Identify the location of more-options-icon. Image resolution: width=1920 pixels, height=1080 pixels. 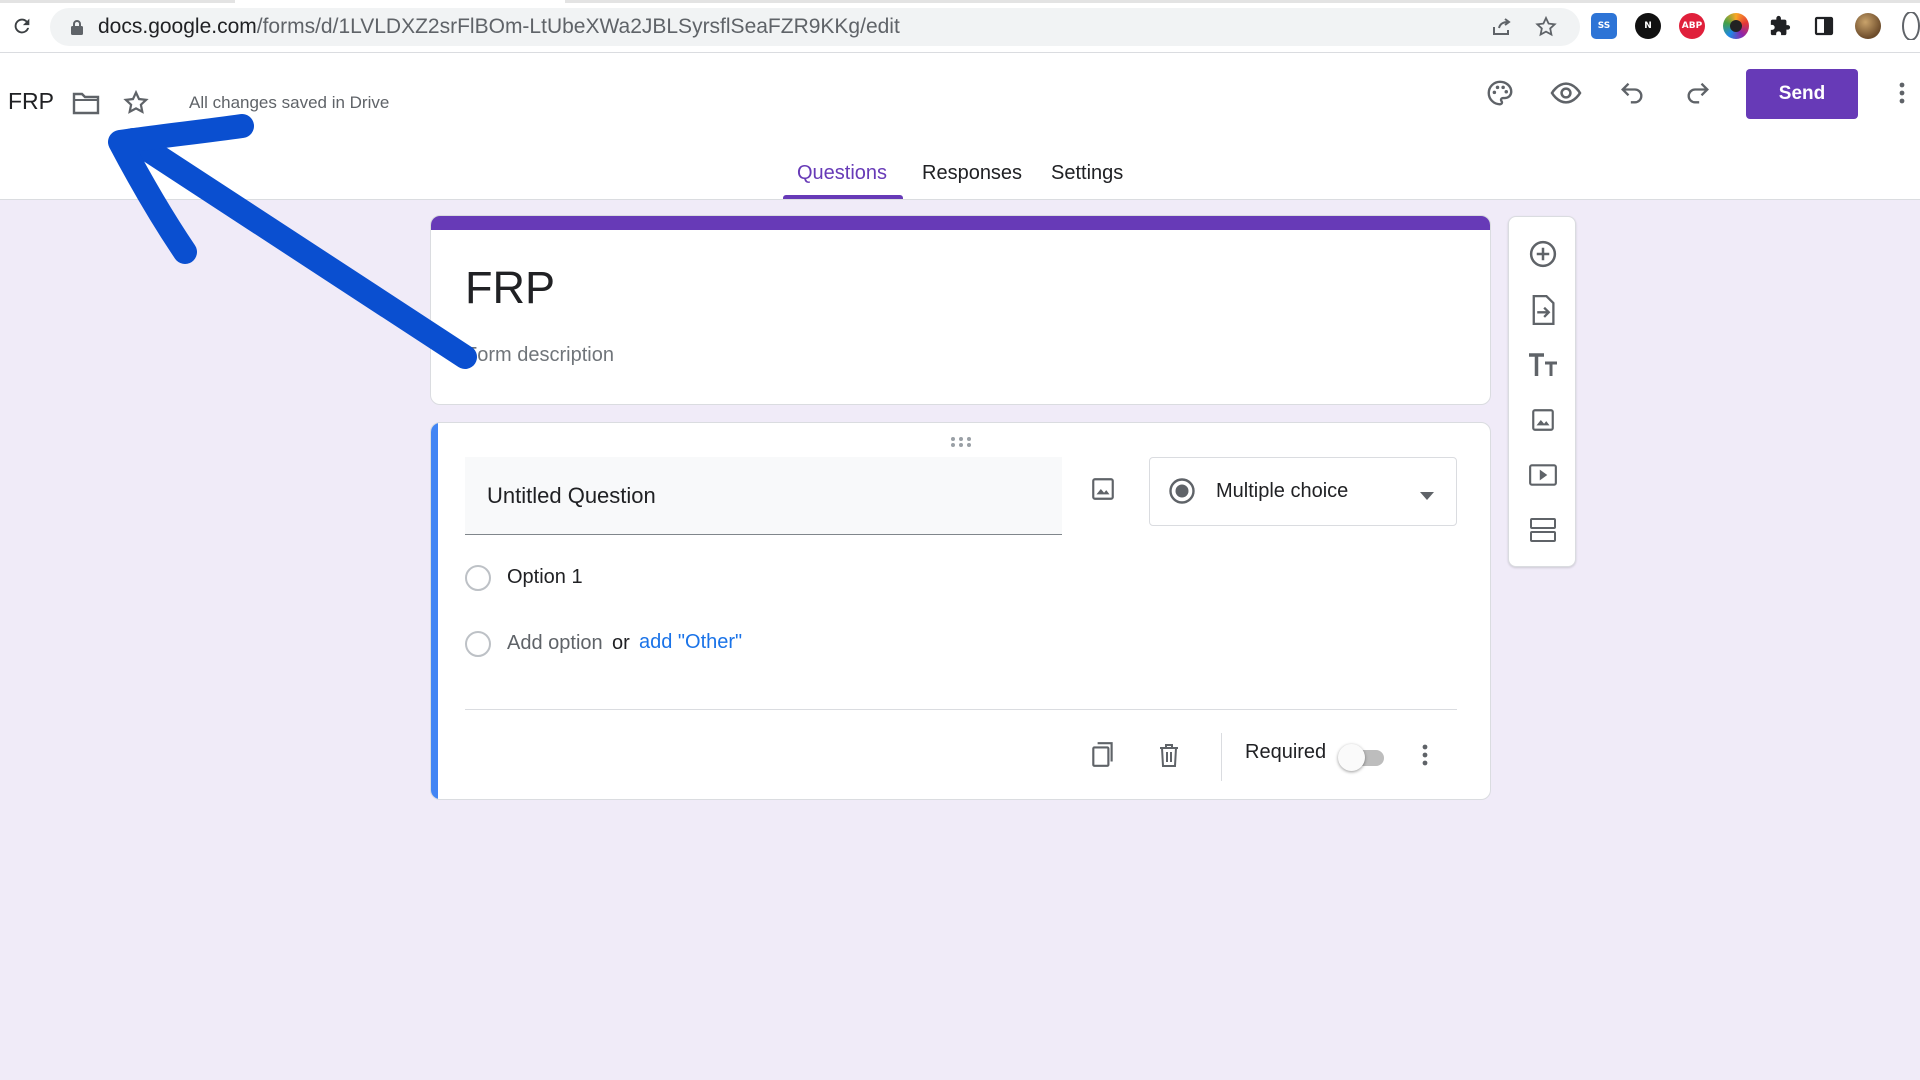
(1902, 93).